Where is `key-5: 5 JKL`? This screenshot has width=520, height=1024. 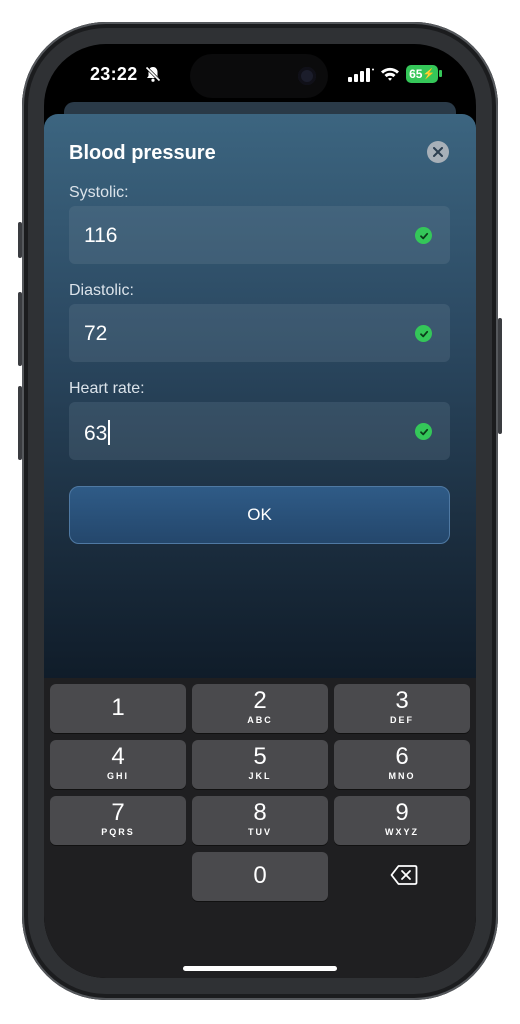 key-5: 5 JKL is located at coordinates (260, 764).